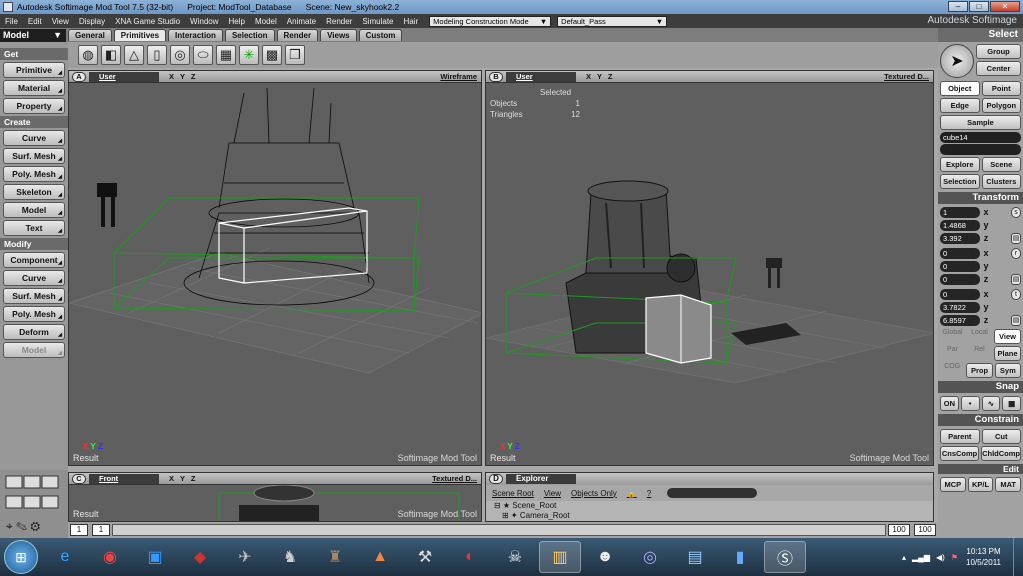 This screenshot has height=576, width=1023. I want to click on translate-x-field: 0, so click(960, 294).